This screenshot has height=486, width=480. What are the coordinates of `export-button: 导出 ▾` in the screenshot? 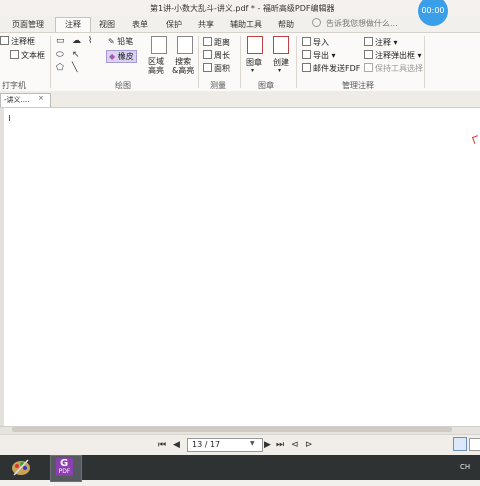 It's located at (319, 55).